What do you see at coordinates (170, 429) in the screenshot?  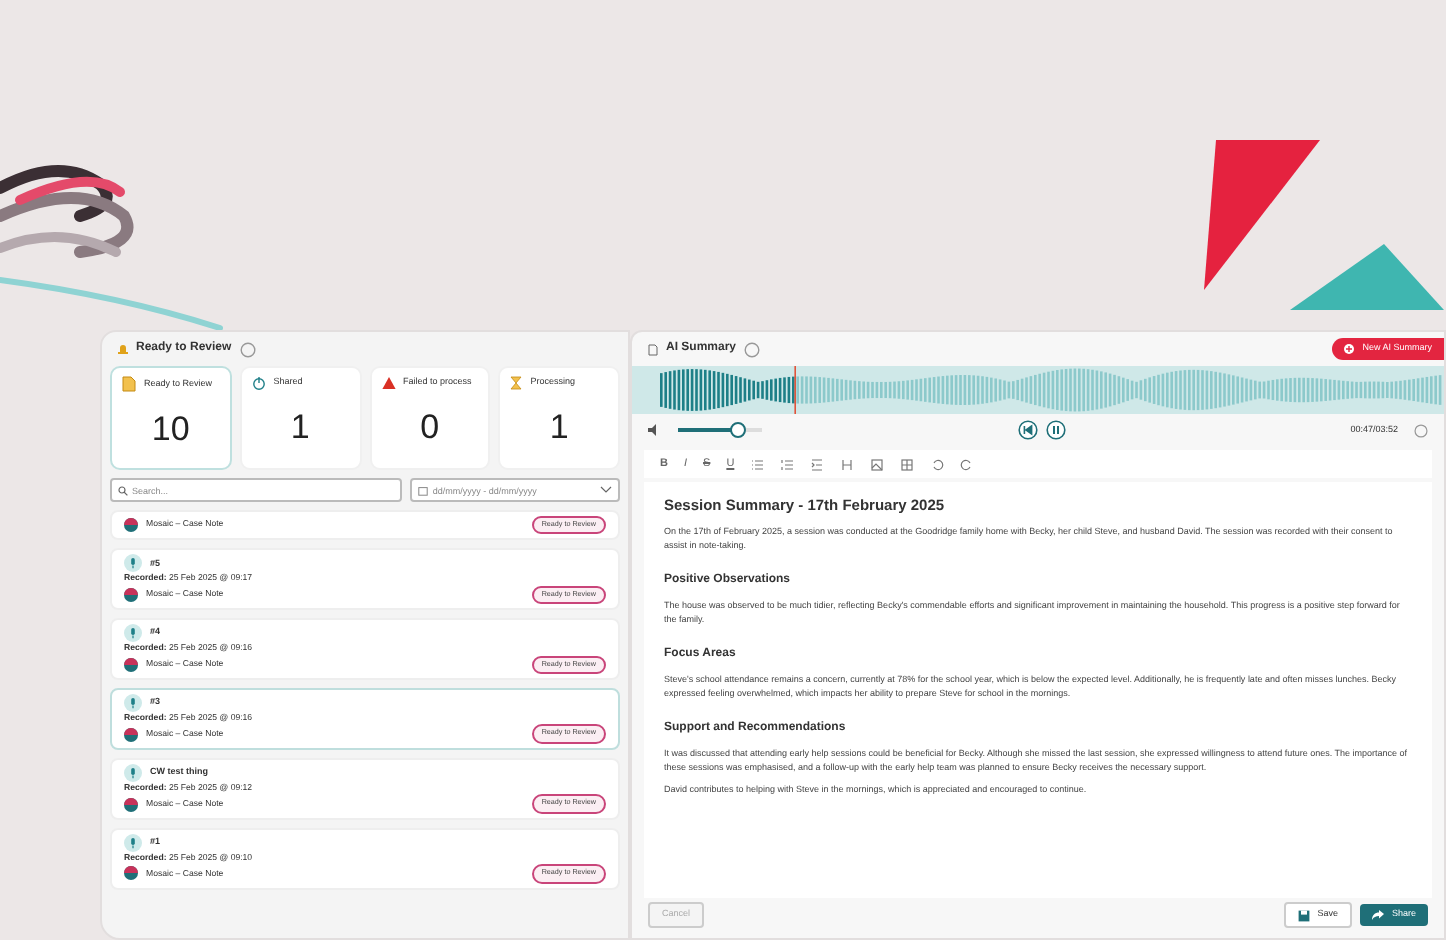 I see `count: 10` at bounding box center [170, 429].